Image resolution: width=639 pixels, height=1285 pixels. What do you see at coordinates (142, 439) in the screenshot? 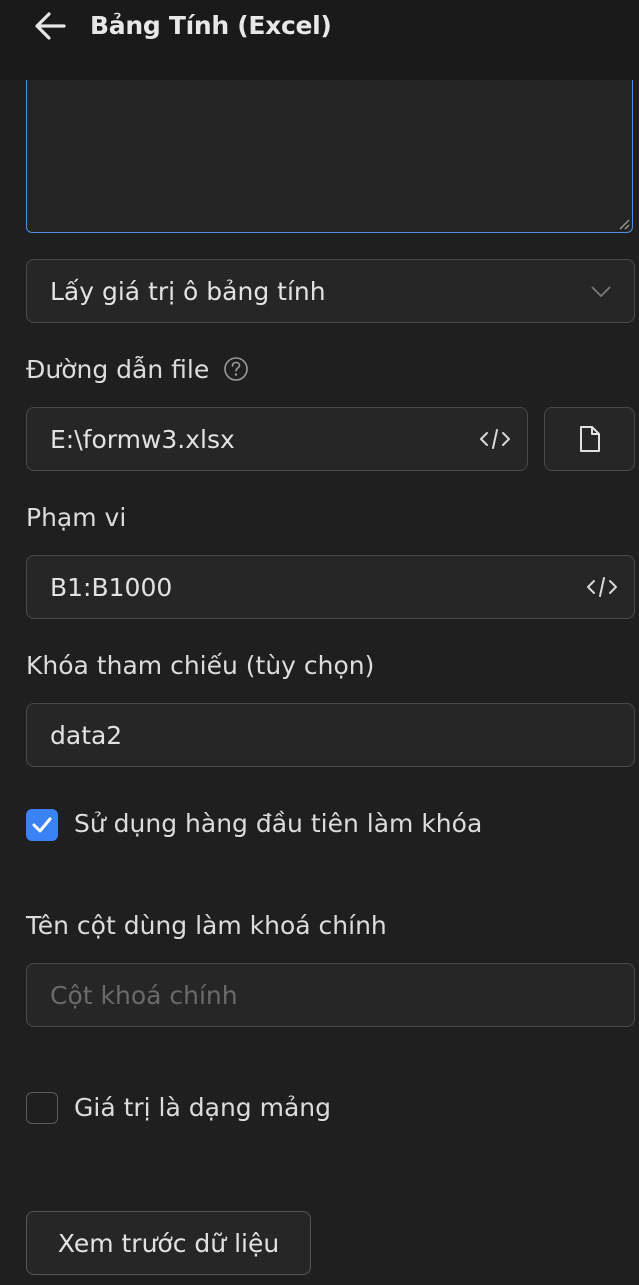
I see `file-path-value: E:\formw3.xlsx` at bounding box center [142, 439].